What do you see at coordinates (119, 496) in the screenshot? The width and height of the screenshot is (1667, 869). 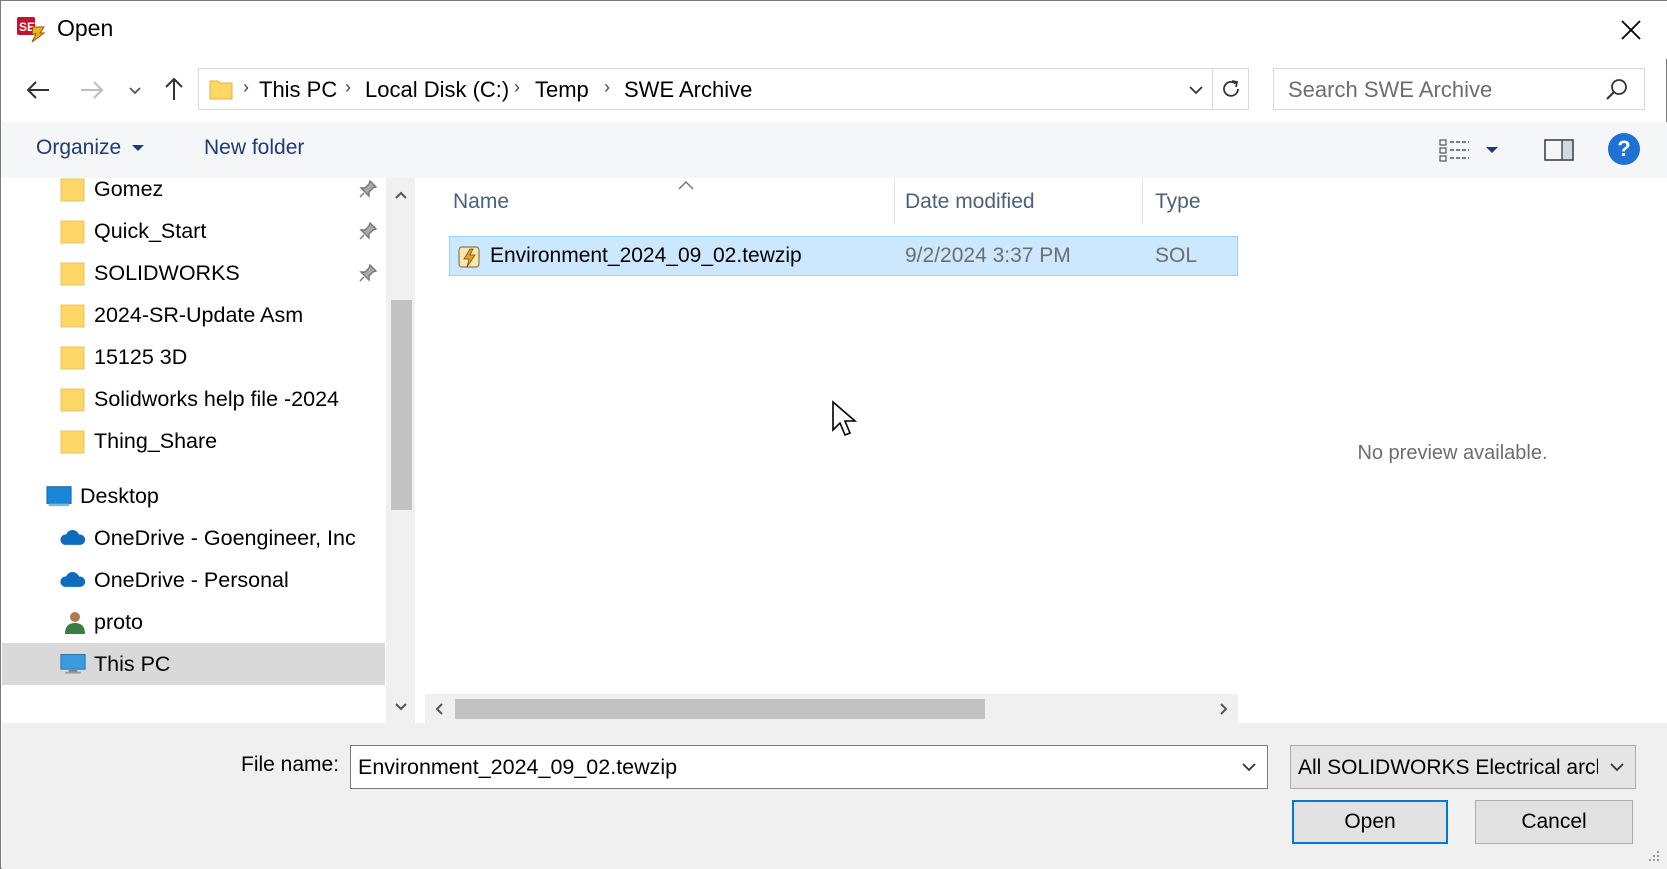 I see `sidebar-item-label: Desktop` at bounding box center [119, 496].